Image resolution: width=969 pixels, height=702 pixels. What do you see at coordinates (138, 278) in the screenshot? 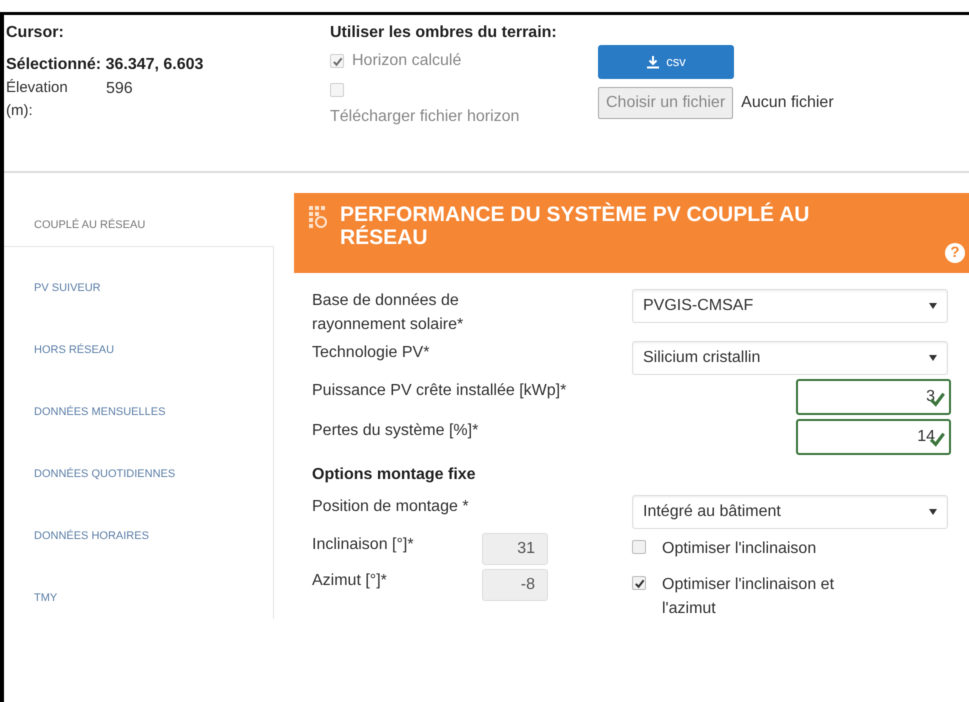
I see `sidebar-tab: PV SUIVEUR` at bounding box center [138, 278].